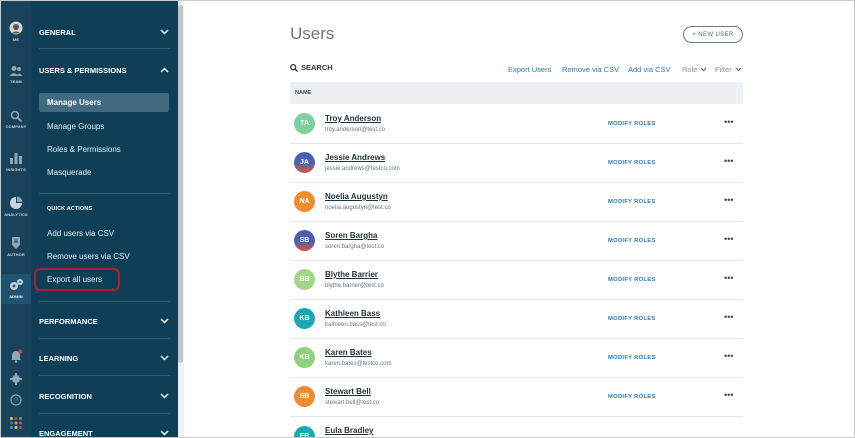 This screenshot has height=438, width=855. I want to click on settings-button, so click(16, 379).